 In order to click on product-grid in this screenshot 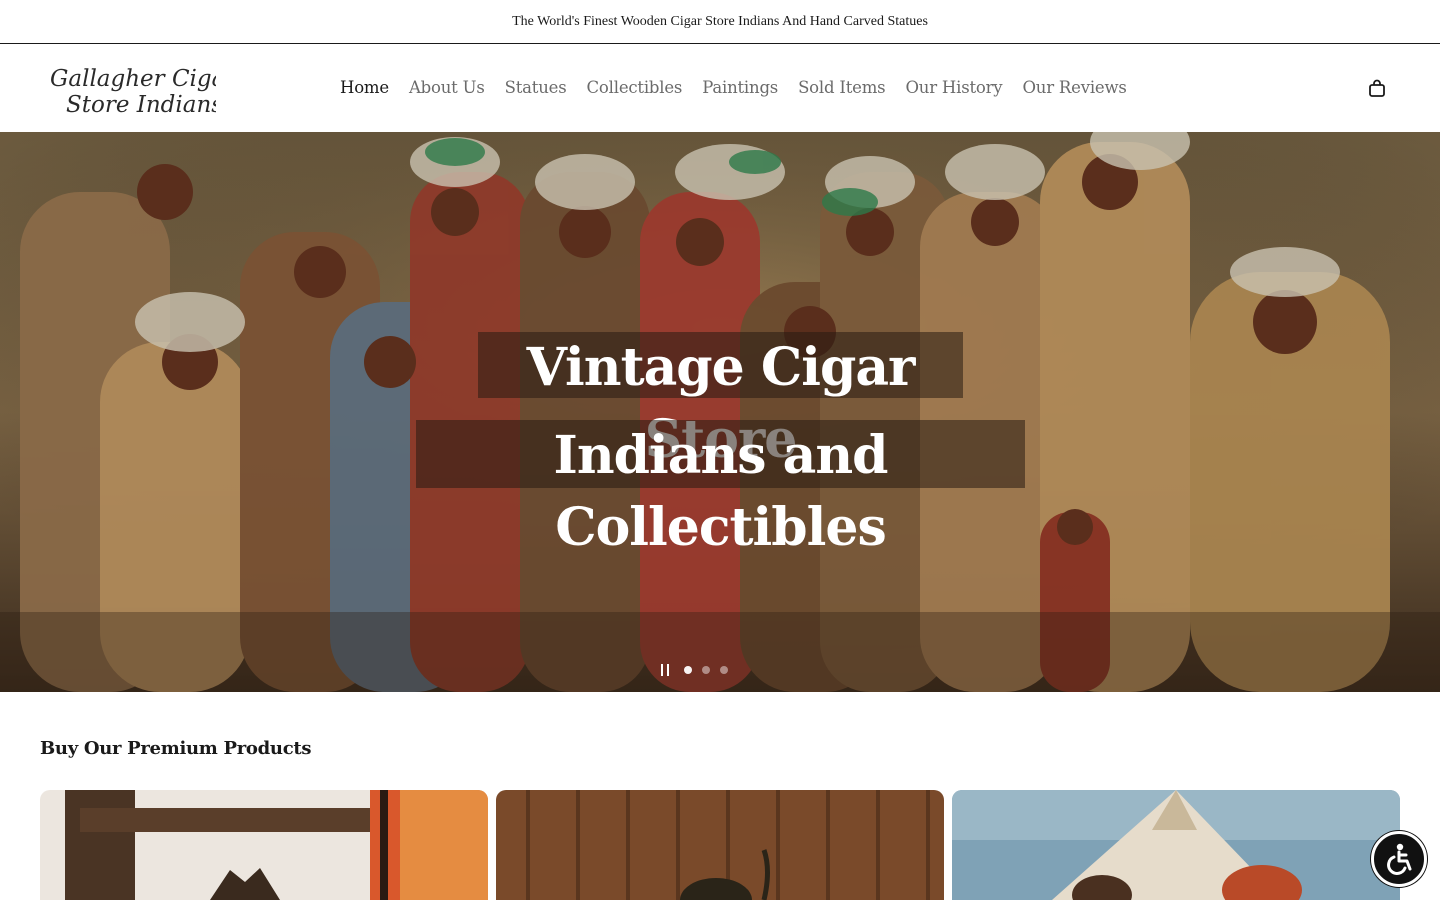, I will do `click(720, 845)`.